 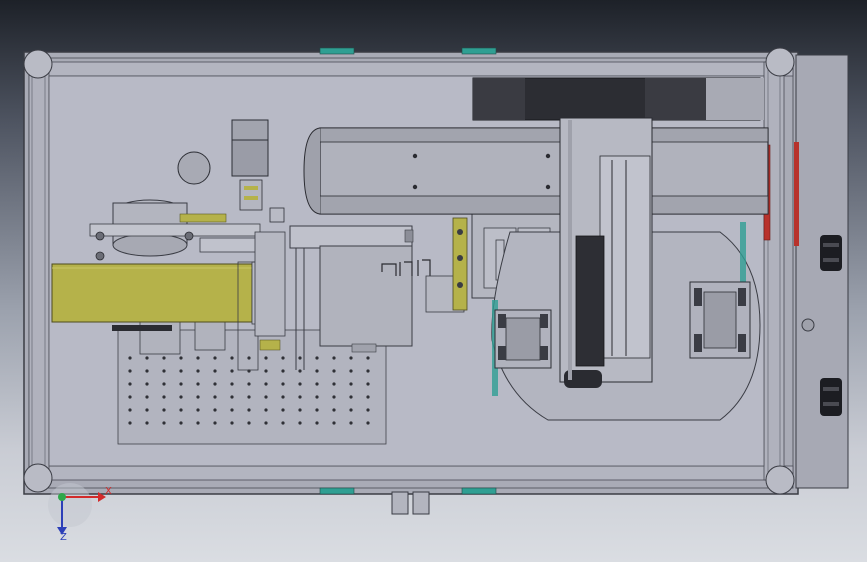 What do you see at coordinates (108, 491) in the screenshot?
I see `x-axis-label: X` at bounding box center [108, 491].